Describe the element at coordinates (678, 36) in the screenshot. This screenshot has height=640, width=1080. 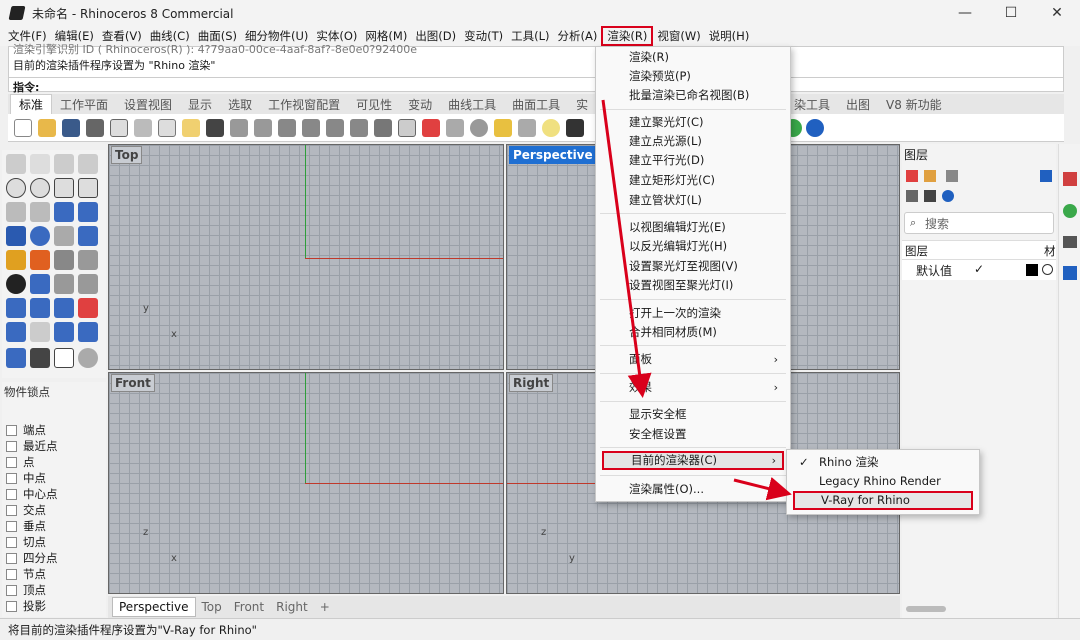
I see `menu-window: 视窗(W)` at that location.